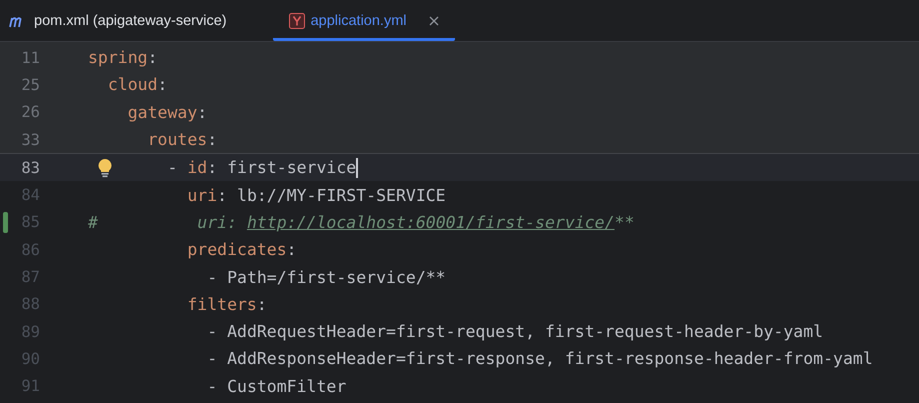 The height and width of the screenshot is (403, 919). What do you see at coordinates (262, 168) in the screenshot?
I see `code-line: - id: first-service` at bounding box center [262, 168].